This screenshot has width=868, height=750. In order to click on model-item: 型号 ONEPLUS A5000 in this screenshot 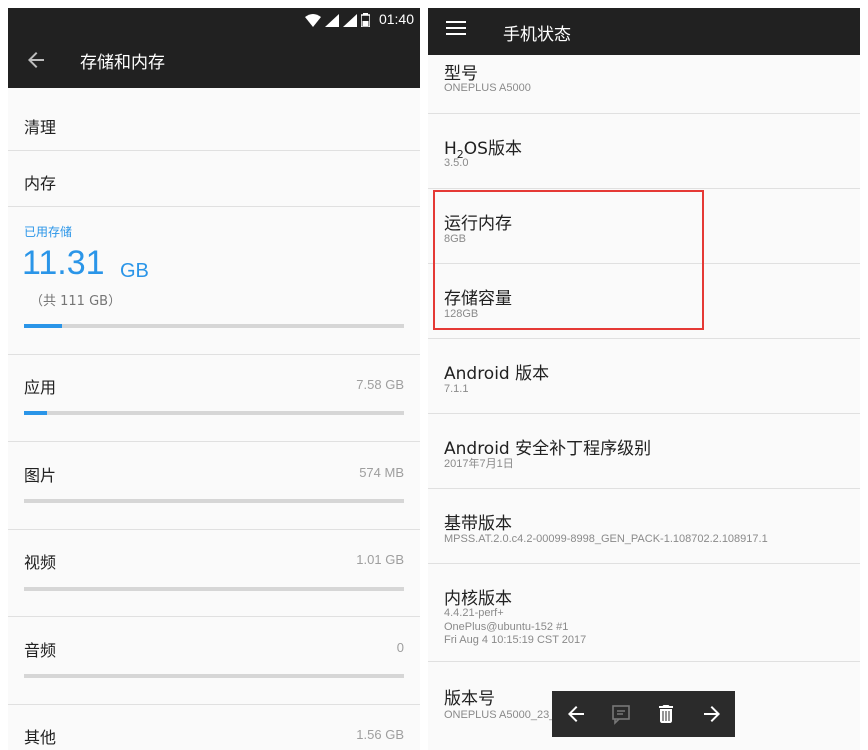, I will do `click(644, 84)`.